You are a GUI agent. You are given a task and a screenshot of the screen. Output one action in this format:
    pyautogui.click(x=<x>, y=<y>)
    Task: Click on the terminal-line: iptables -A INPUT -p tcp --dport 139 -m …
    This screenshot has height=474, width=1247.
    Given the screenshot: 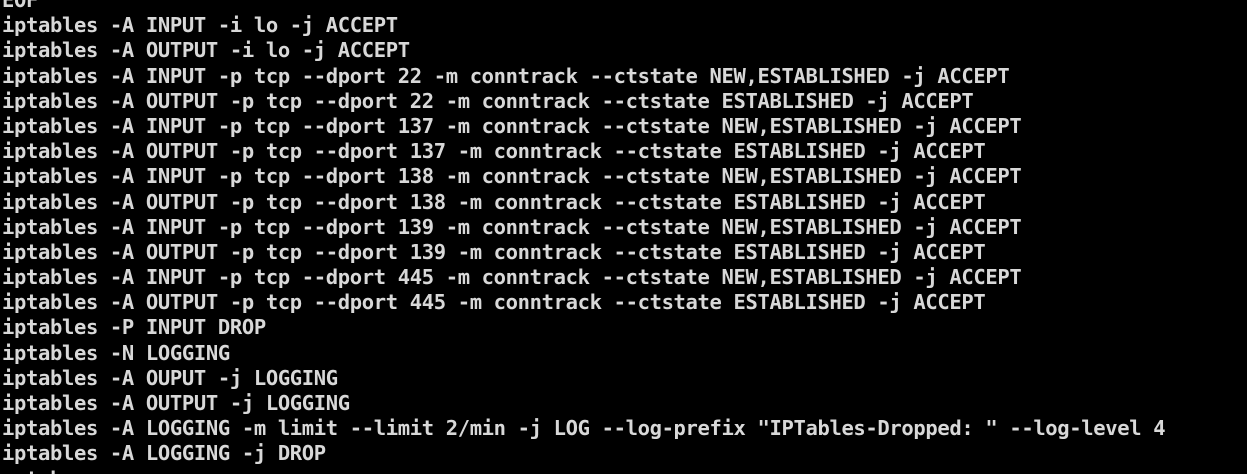 What is the action you would take?
    pyautogui.click(x=512, y=226)
    